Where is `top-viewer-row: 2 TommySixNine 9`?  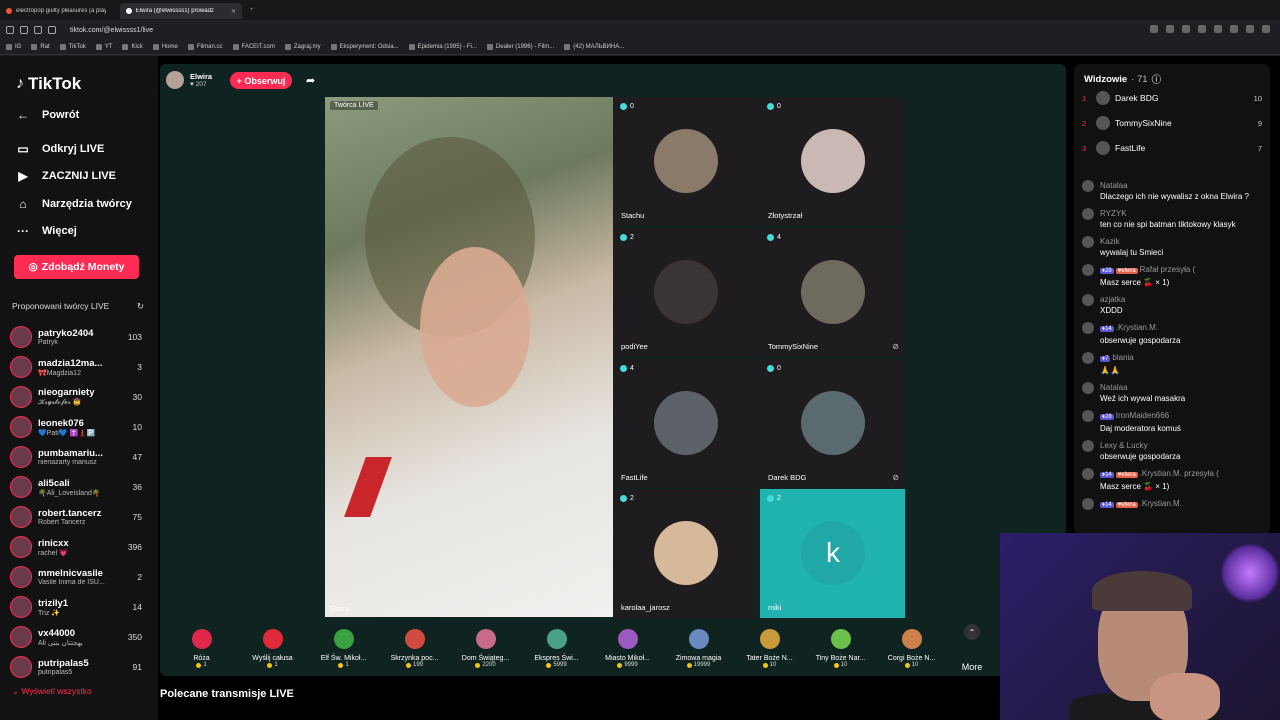 top-viewer-row: 2 TommySixNine 9 is located at coordinates (1172, 123).